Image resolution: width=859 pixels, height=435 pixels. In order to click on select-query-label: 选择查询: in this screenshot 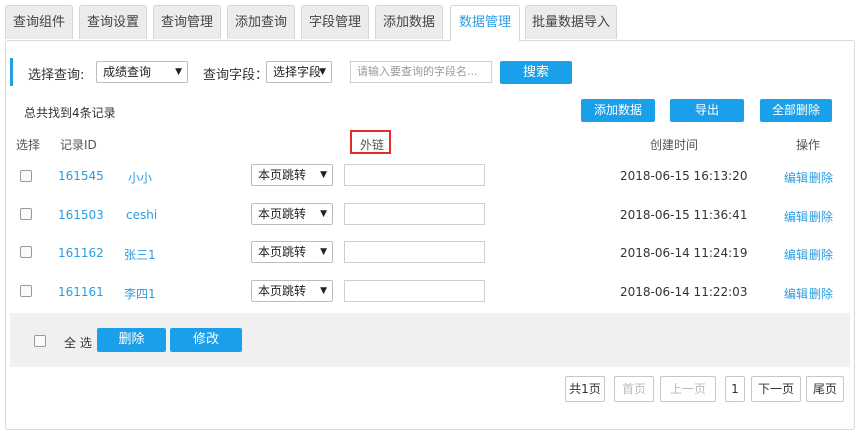, I will do `click(56, 75)`.